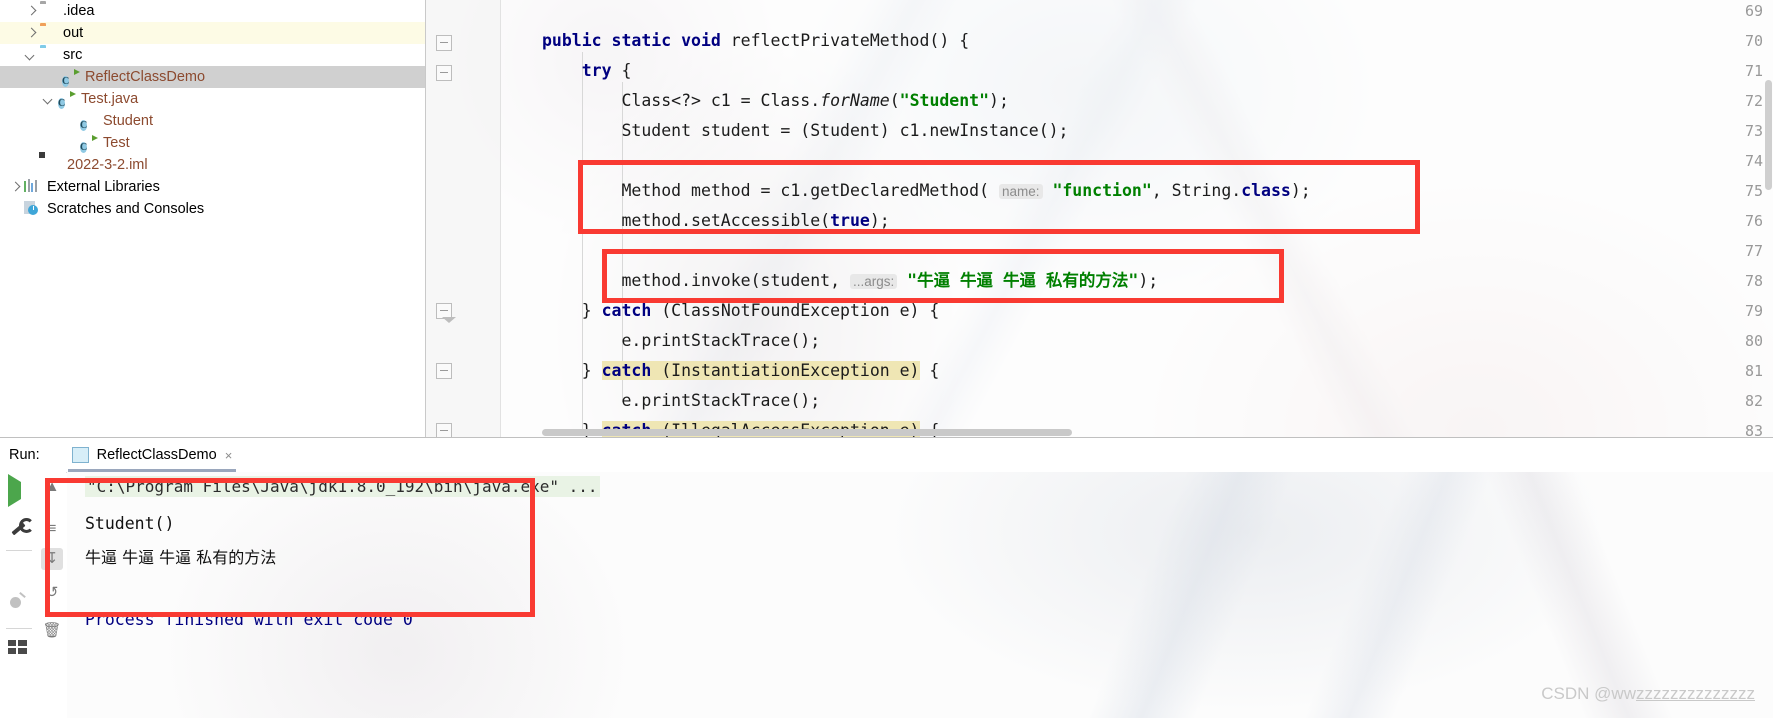  What do you see at coordinates (145, 77) in the screenshot?
I see `tree-item-label: ReflectClassDemo` at bounding box center [145, 77].